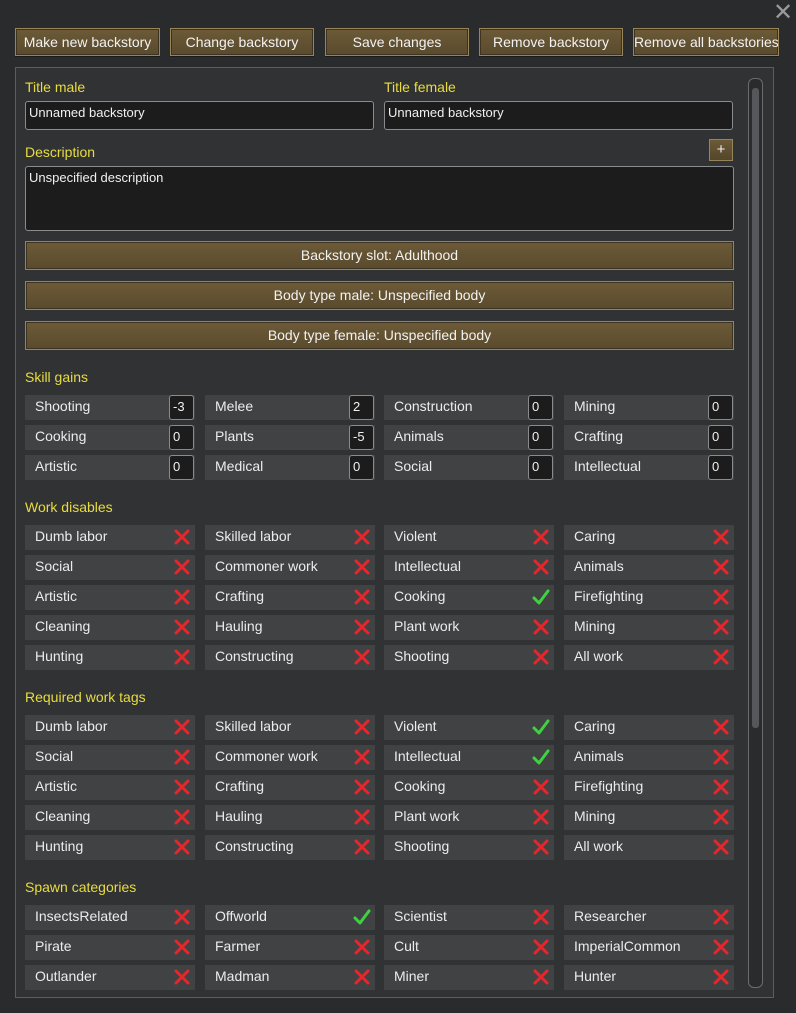  I want to click on body-type-female-button: Body type female: Unspecified body, so click(379, 335).